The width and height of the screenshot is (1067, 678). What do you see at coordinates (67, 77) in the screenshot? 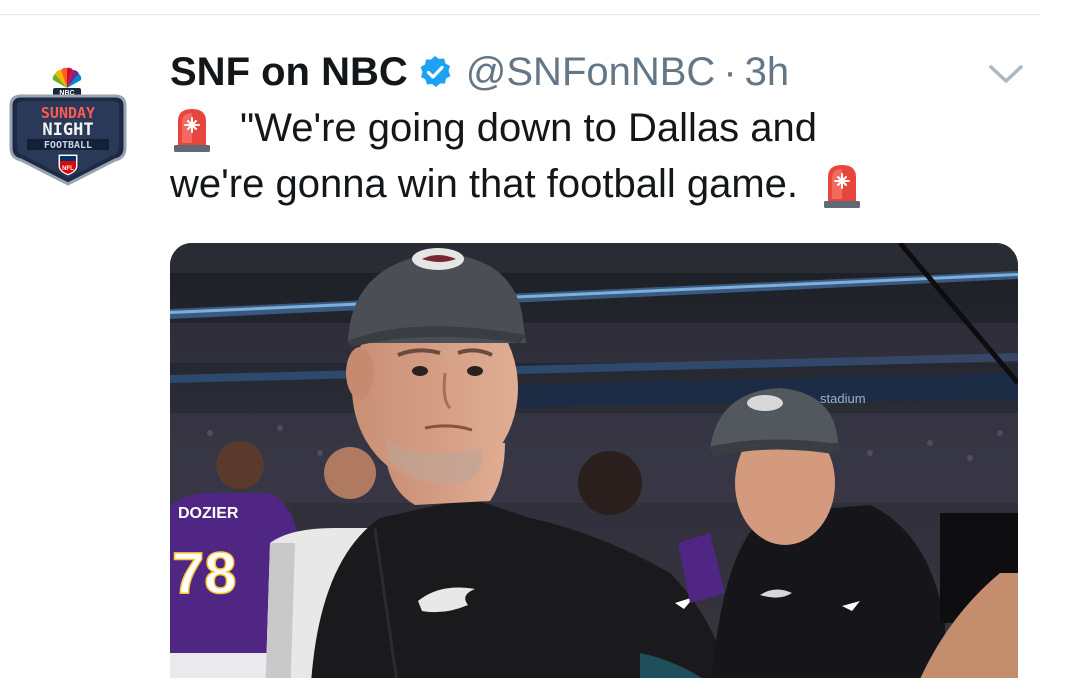
I see `nbc-peacock-icon` at bounding box center [67, 77].